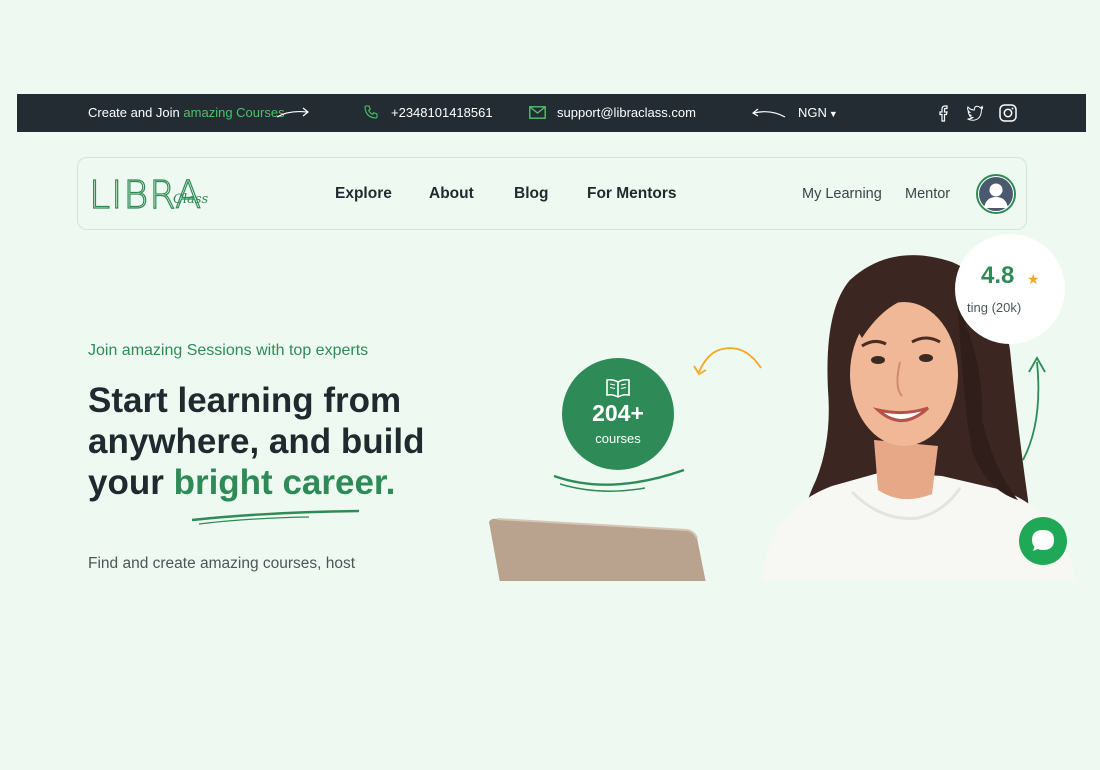  I want to click on user-avatar, so click(996, 194).